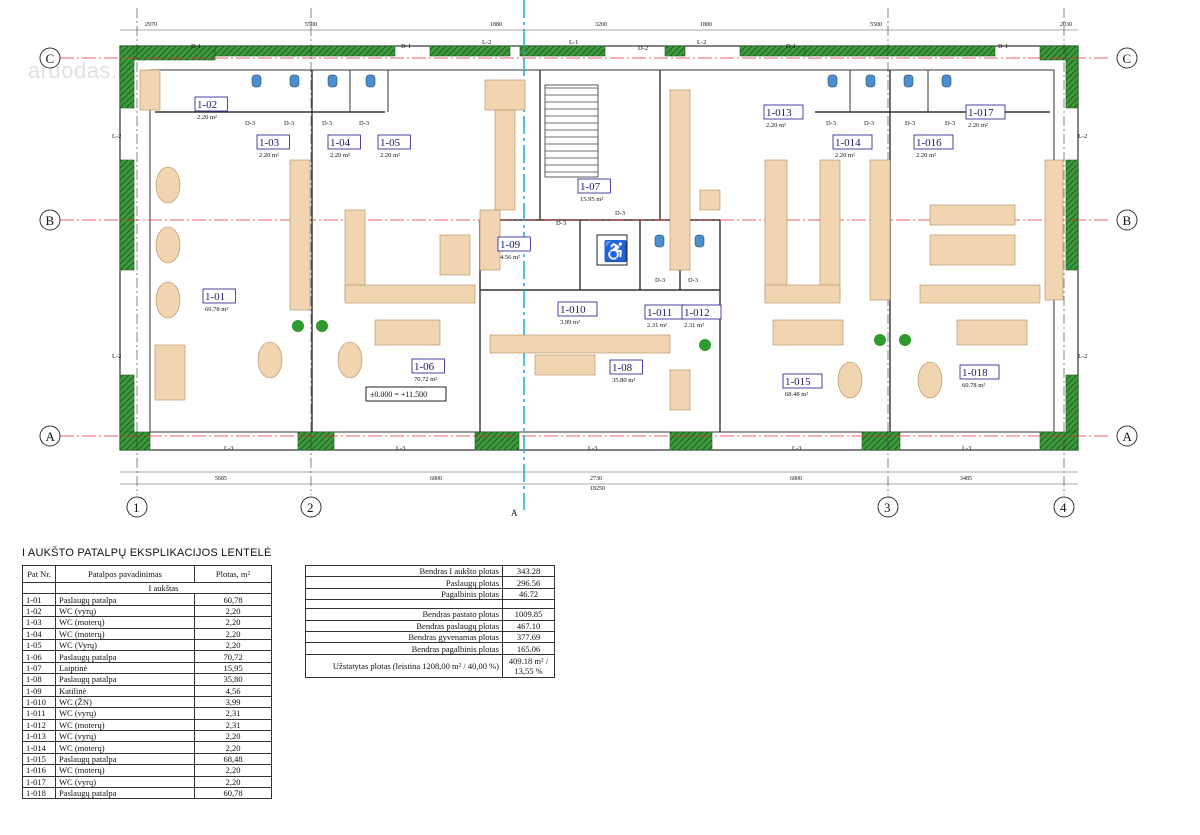  What do you see at coordinates (436, 479) in the screenshot?
I see `dimension-label: 6800` at bounding box center [436, 479].